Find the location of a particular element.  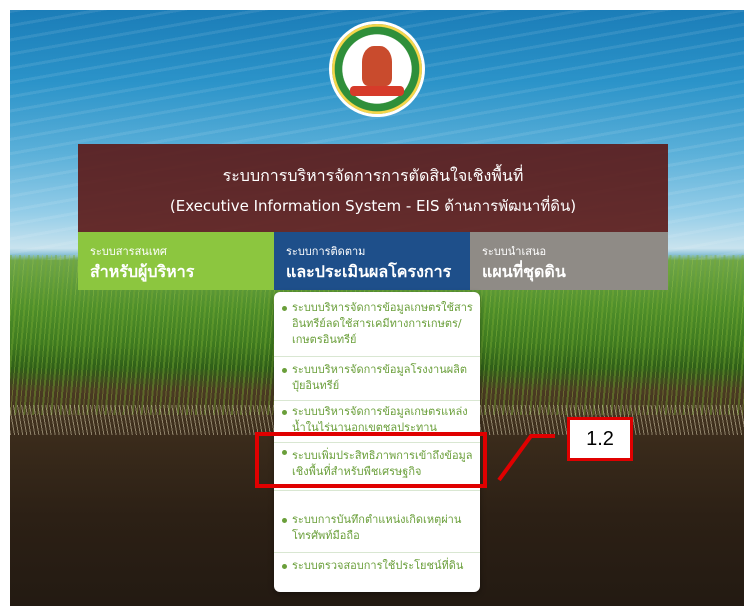

tab-soil-big: แผนที่ชุดดิน is located at coordinates (524, 271).